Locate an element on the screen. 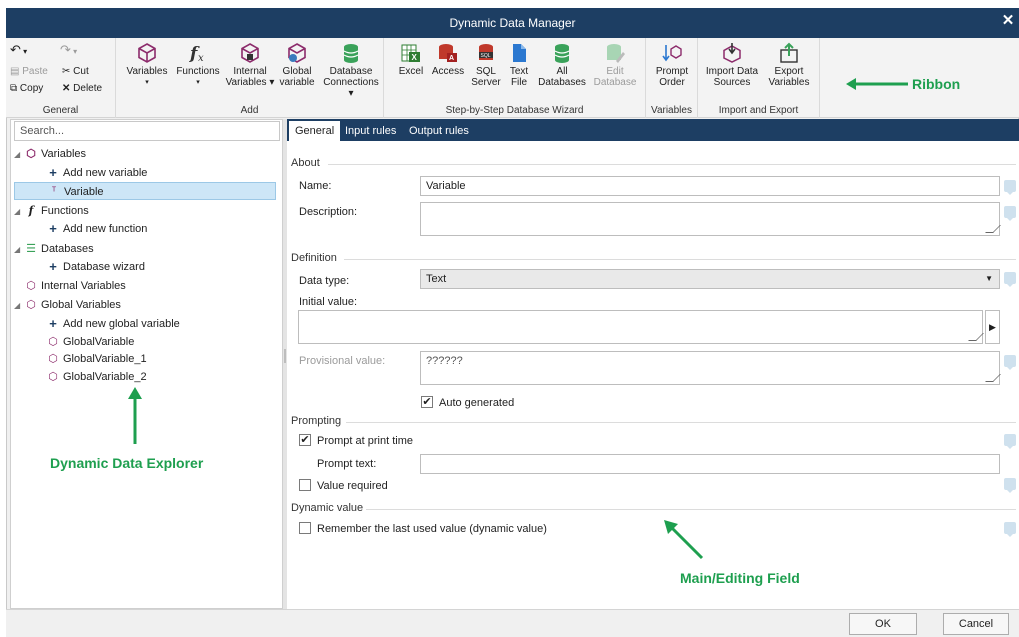  ok-button: OK is located at coordinates (883, 624).